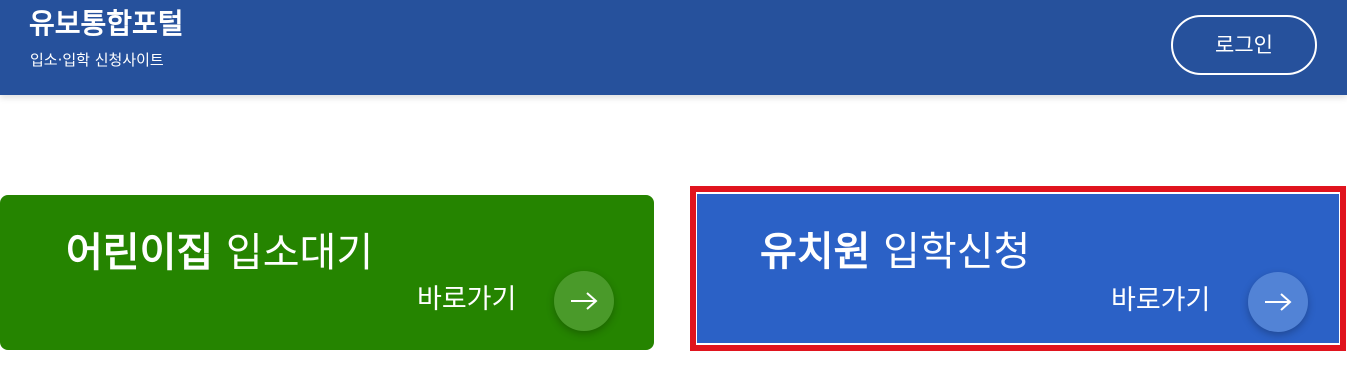 The width and height of the screenshot is (1347, 370). What do you see at coordinates (1244, 45) in the screenshot?
I see `login-button: 로그인` at bounding box center [1244, 45].